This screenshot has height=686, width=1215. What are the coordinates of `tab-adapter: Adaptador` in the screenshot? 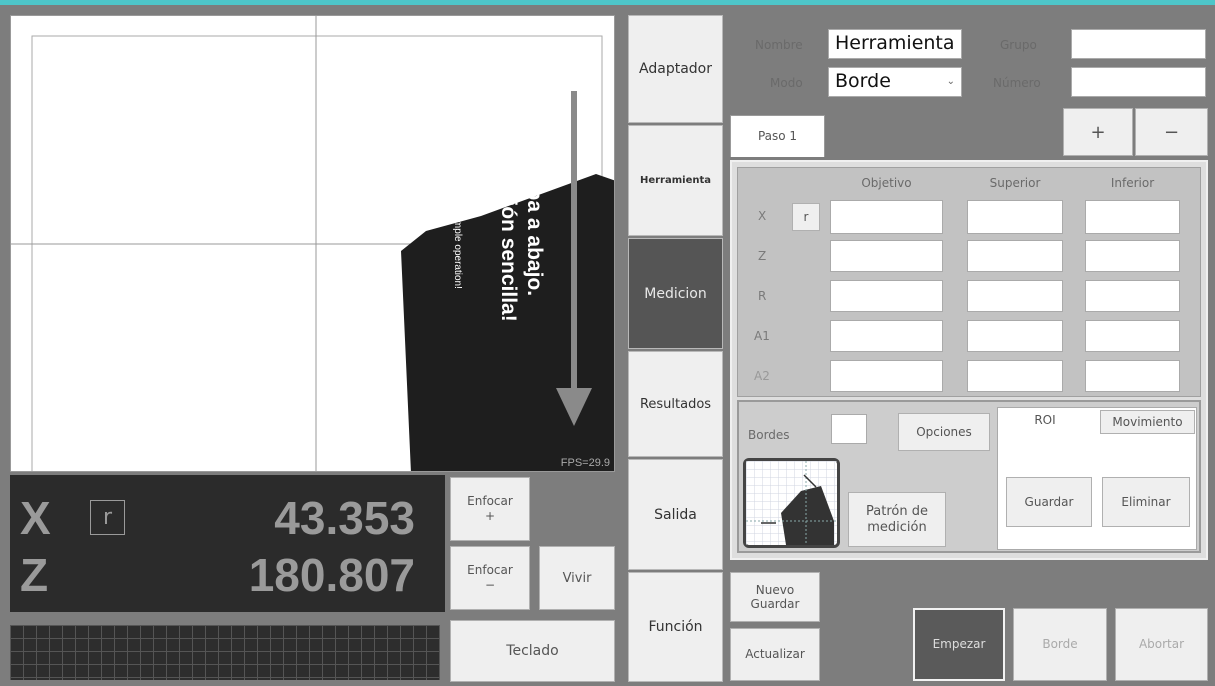 It's located at (675, 69).